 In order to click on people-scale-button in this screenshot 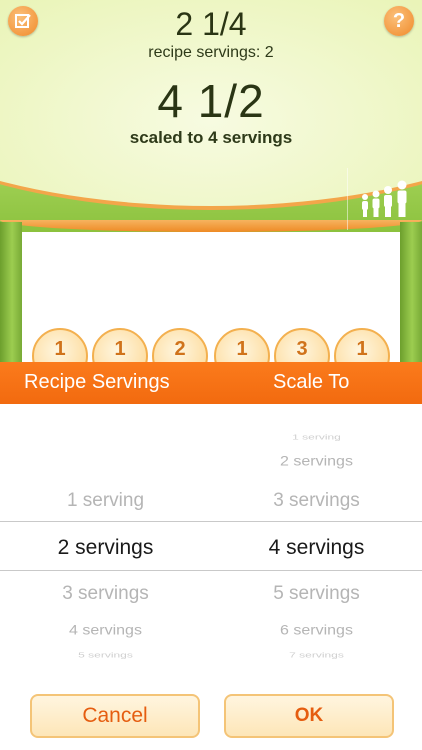, I will do `click(384, 199)`.